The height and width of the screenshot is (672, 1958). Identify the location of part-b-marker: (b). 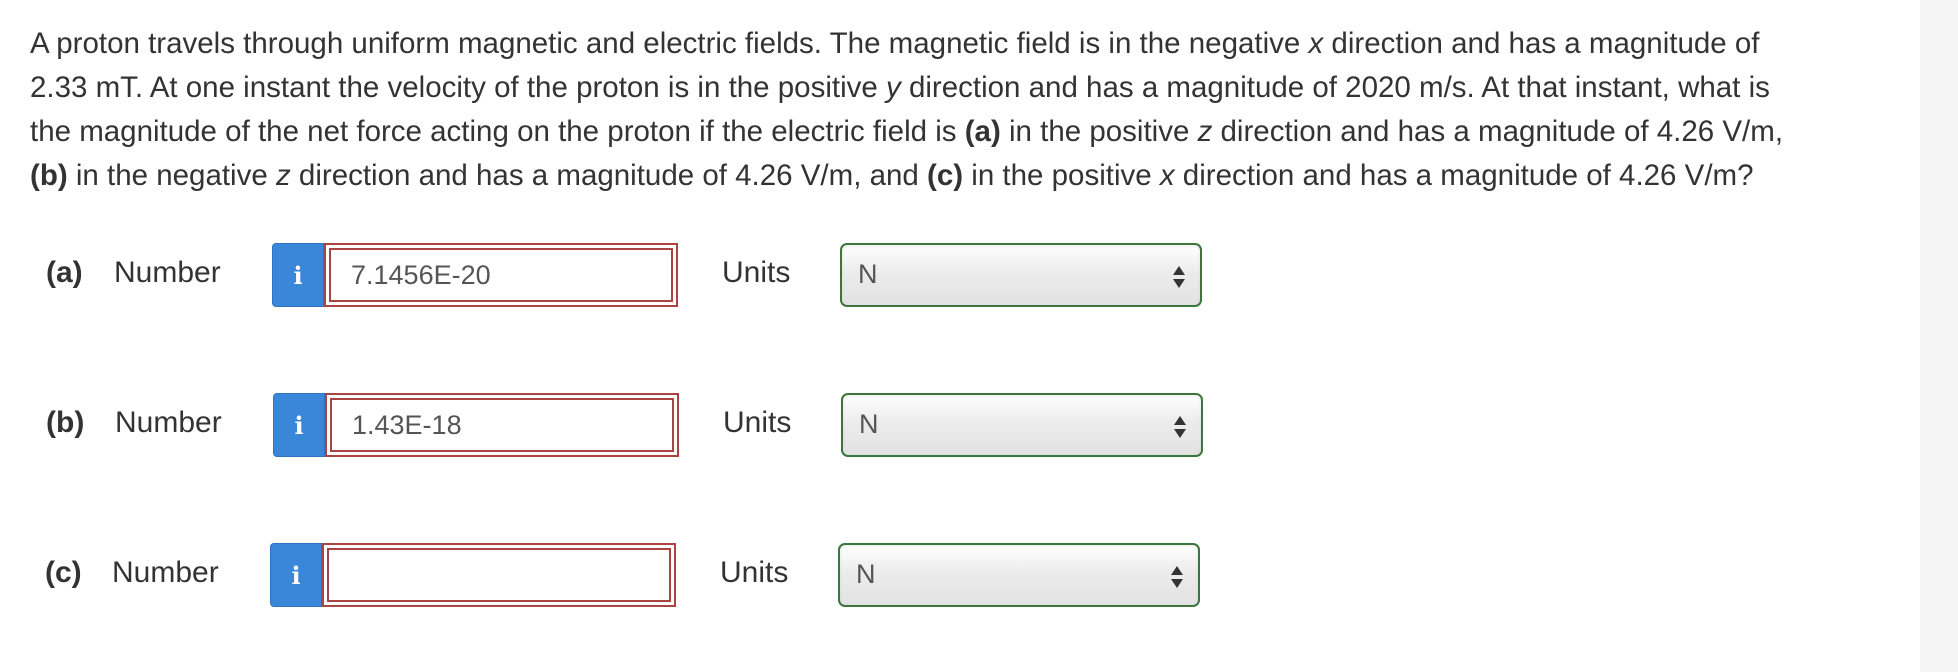
(49, 175).